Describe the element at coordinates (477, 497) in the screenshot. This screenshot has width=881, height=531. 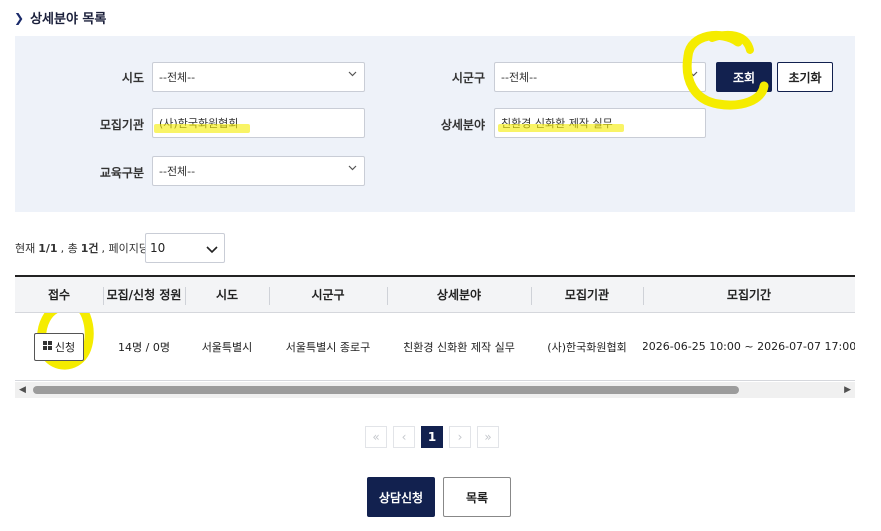
I see `list-button: 목록` at that location.